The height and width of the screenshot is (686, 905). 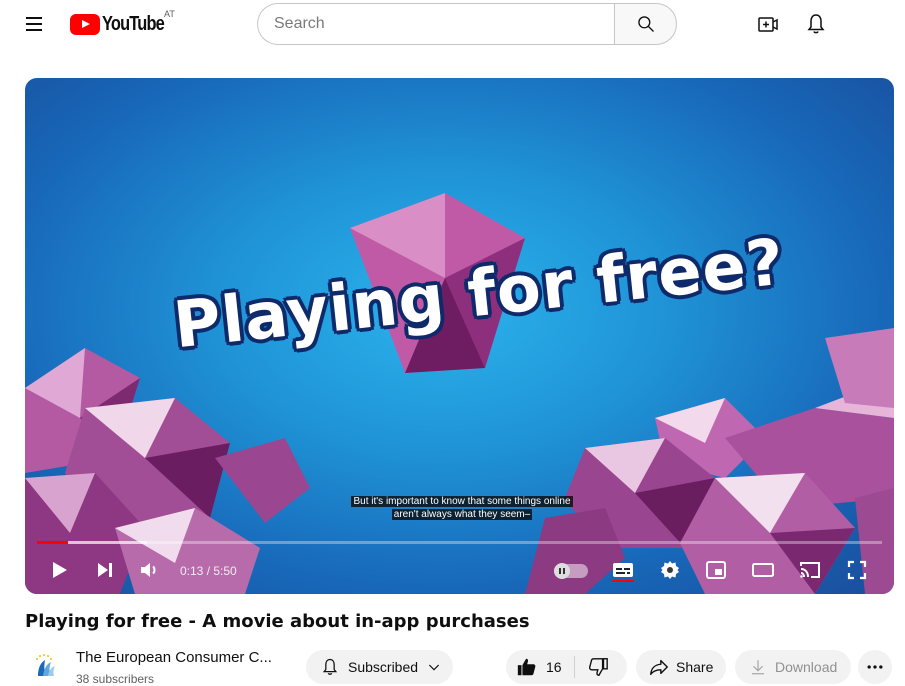 I want to click on search-bar, so click(x=467, y=24).